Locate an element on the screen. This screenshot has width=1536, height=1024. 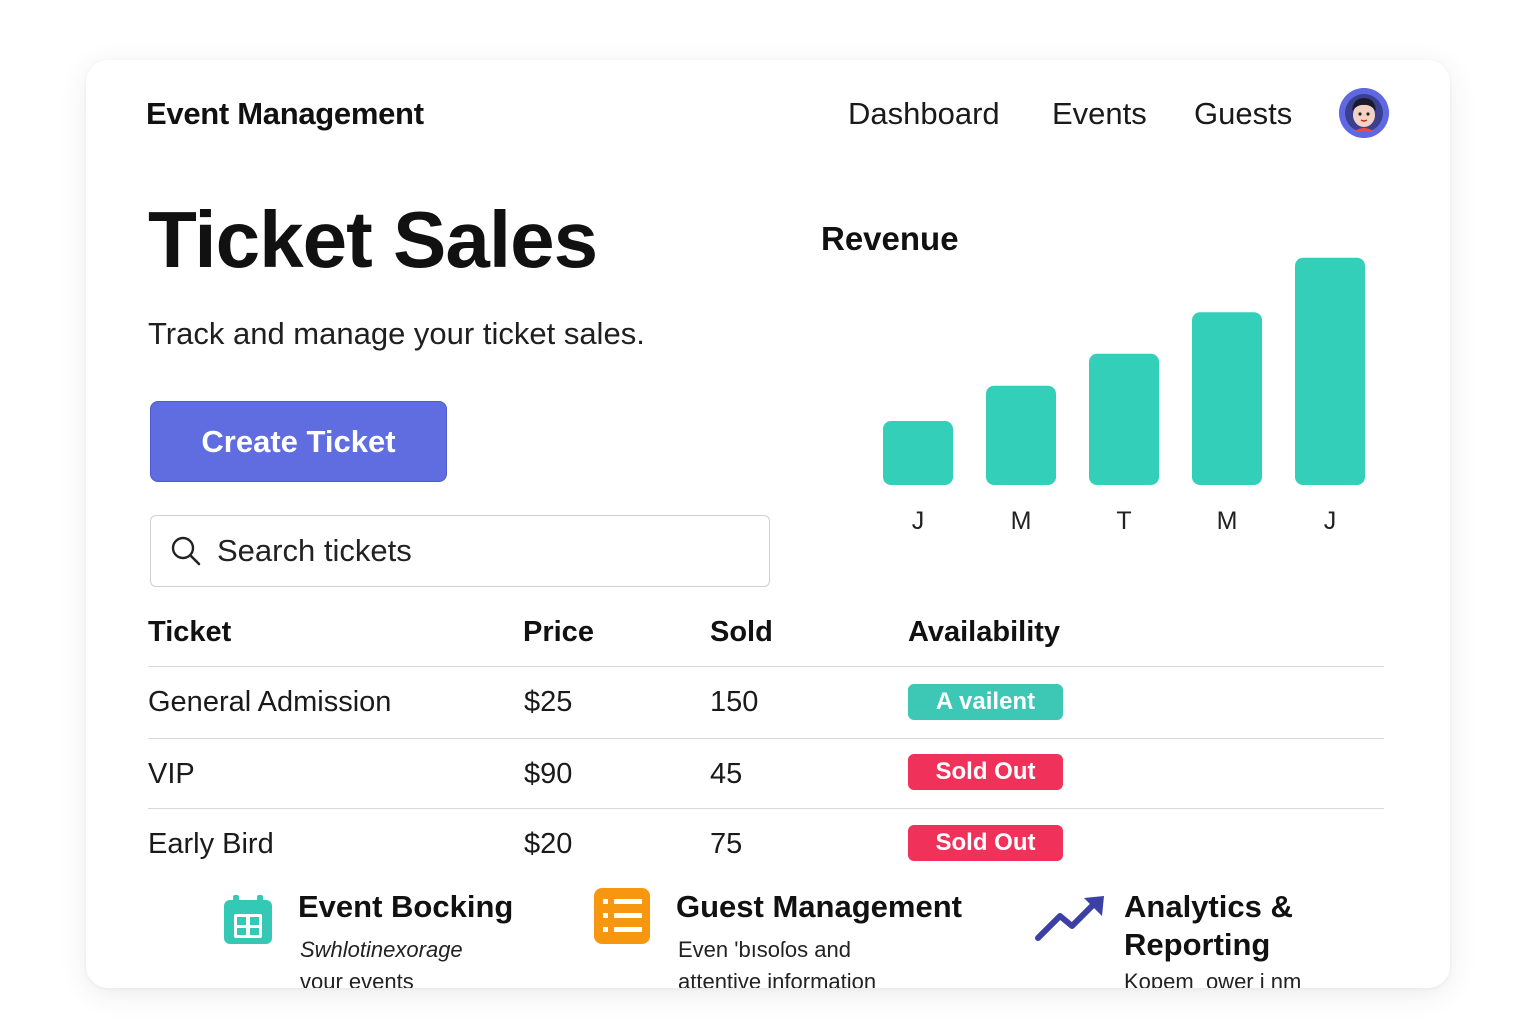
ticket-price: $90 is located at coordinates (548, 774).